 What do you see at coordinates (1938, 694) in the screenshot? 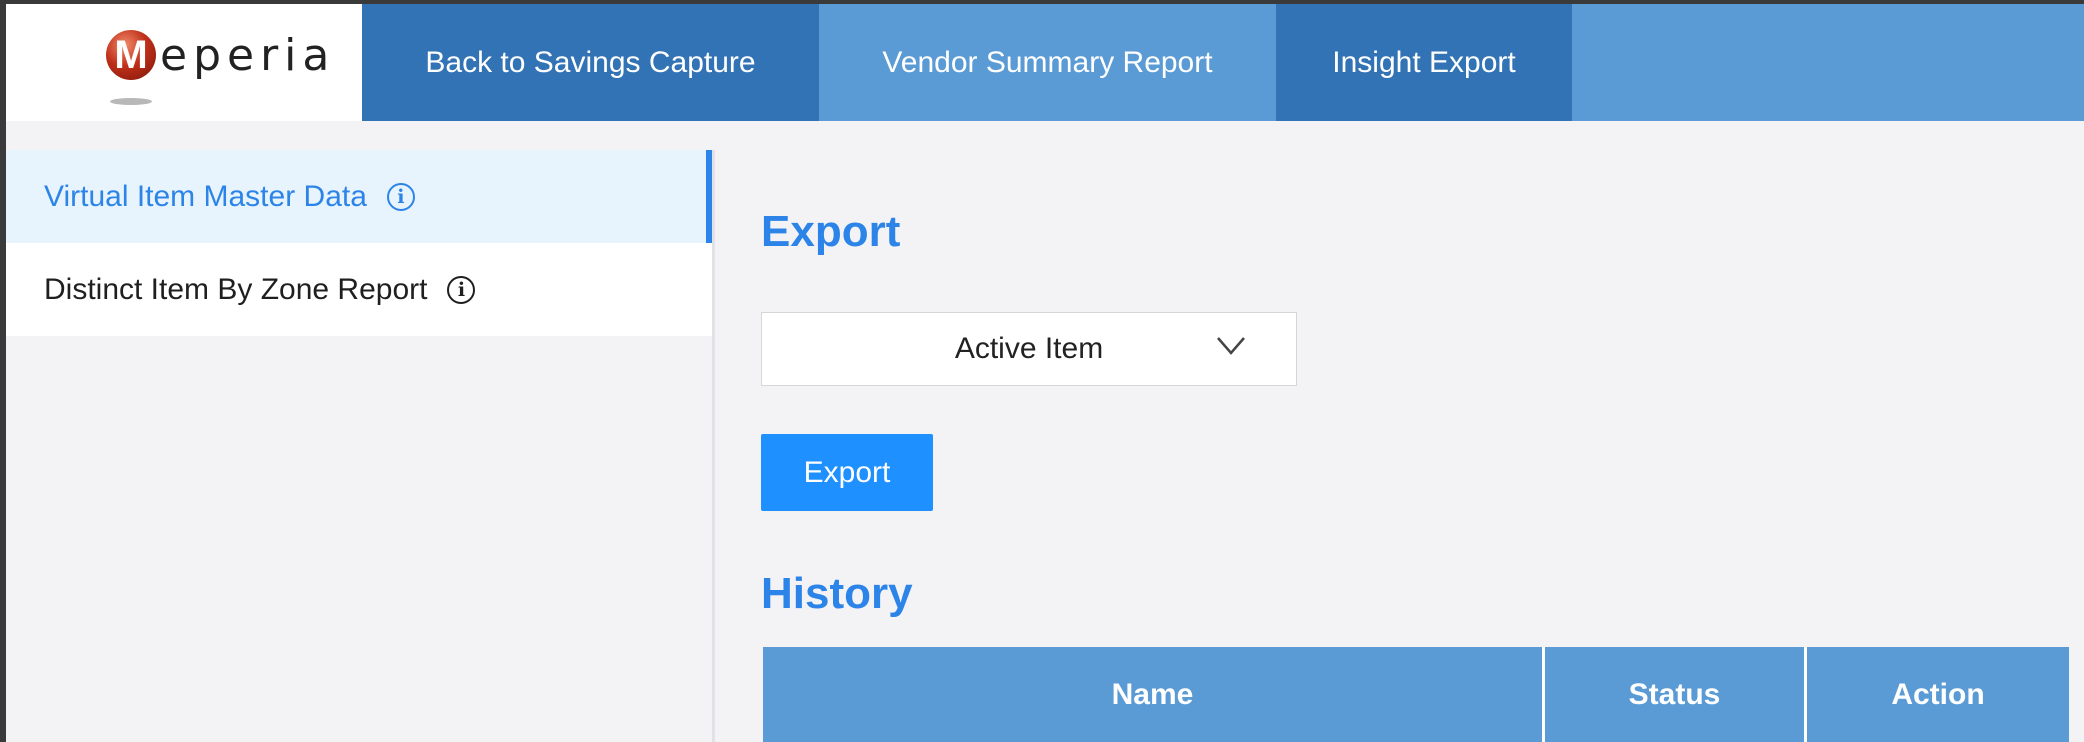
I see `column-header-action: Action` at bounding box center [1938, 694].